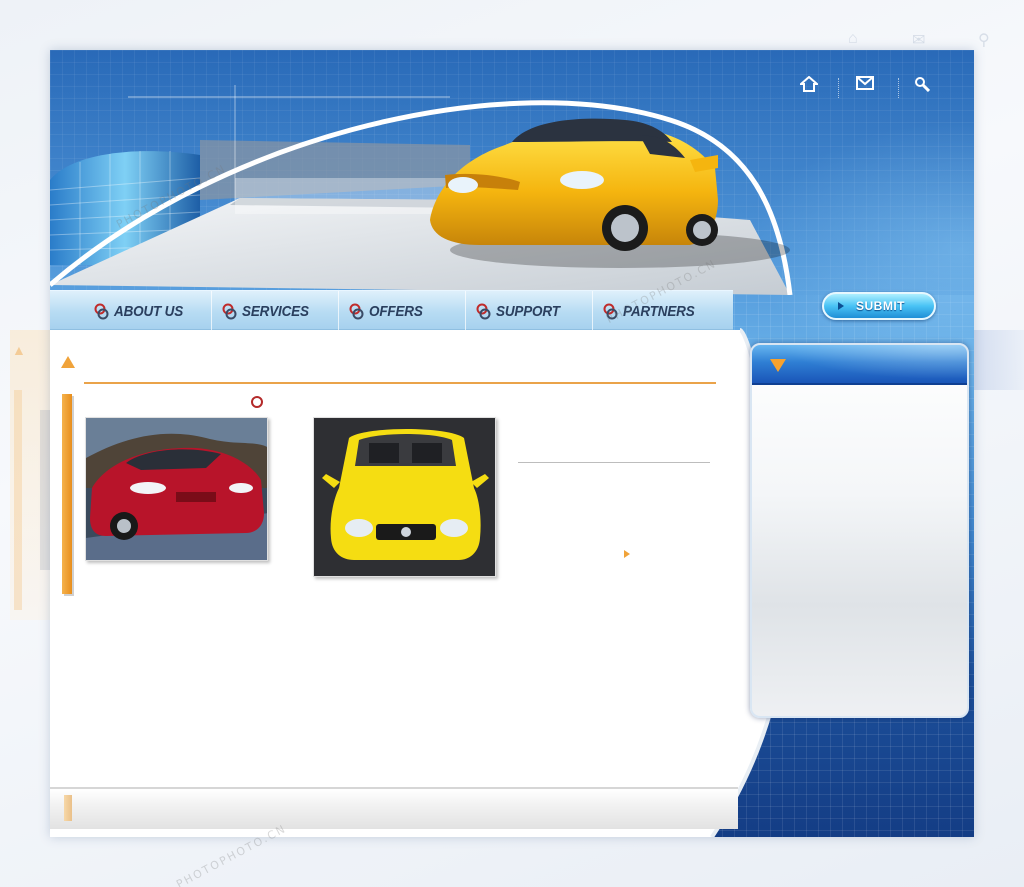 This screenshot has height=887, width=1024. Describe the element at coordinates (614, 462) in the screenshot. I see `text-divider` at that location.